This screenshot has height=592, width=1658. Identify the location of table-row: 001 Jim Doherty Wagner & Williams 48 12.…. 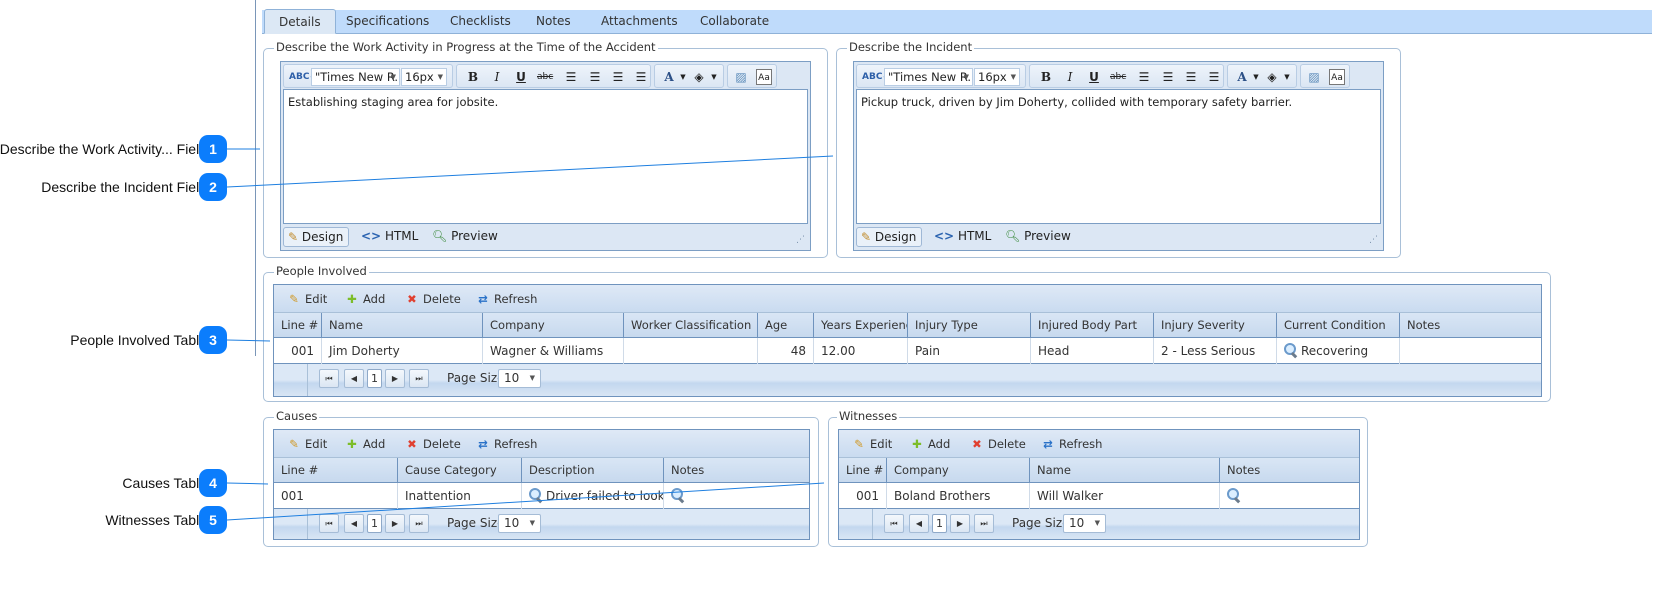
(907, 351).